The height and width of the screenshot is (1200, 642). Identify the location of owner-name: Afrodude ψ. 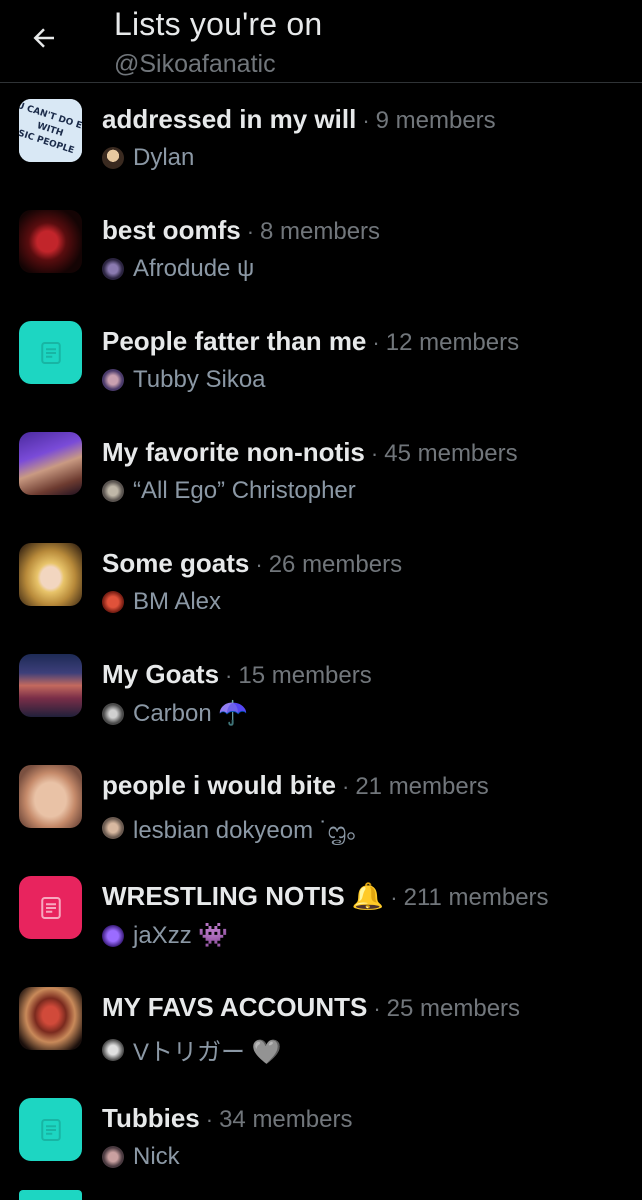
(194, 268).